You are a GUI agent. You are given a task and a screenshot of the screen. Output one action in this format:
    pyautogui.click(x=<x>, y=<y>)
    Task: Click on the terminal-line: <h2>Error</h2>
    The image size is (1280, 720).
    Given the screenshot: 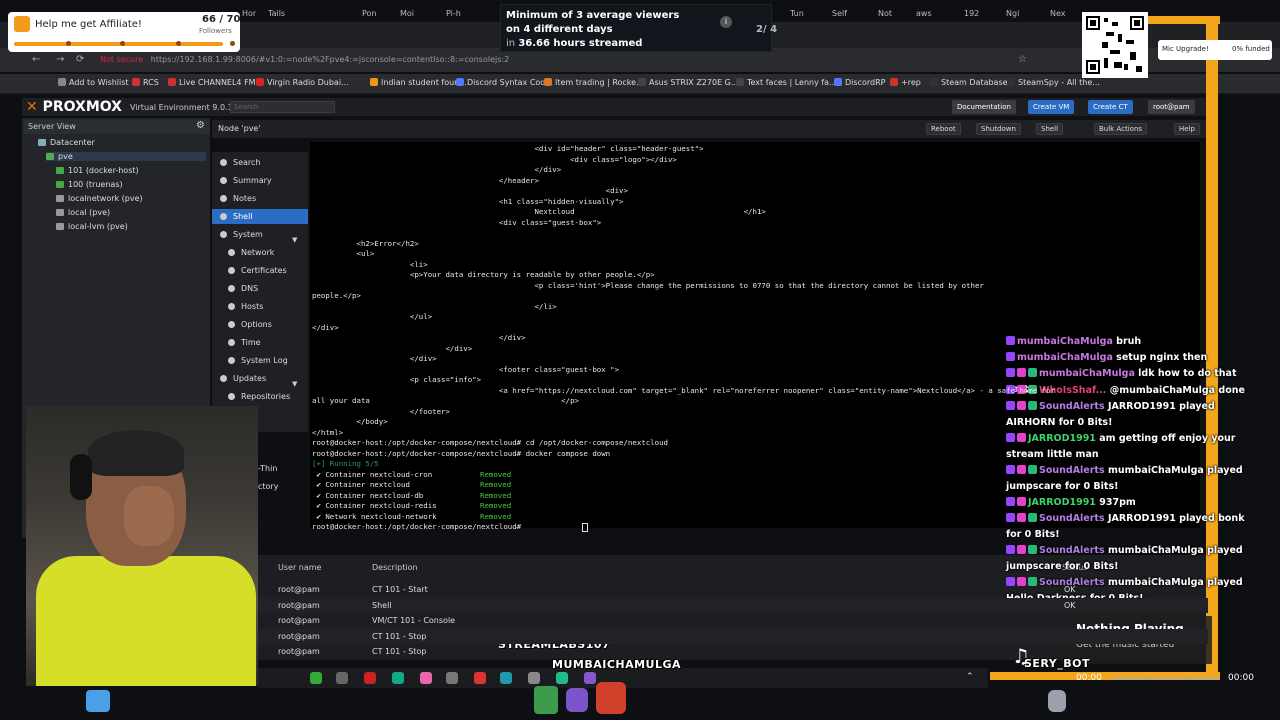 What is the action you would take?
    pyautogui.click(x=365, y=243)
    